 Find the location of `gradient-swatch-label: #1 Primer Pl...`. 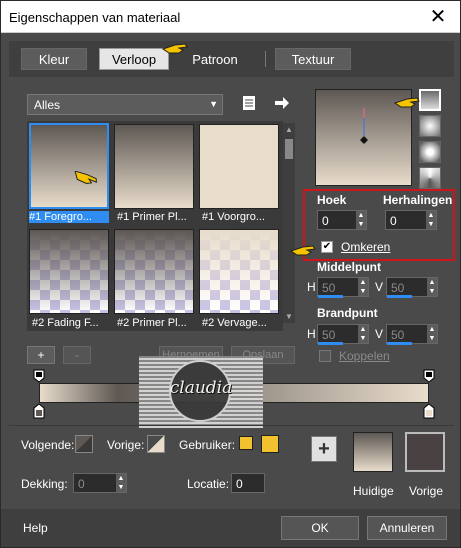

gradient-swatch-label: #1 Primer Pl... is located at coordinates (152, 217).